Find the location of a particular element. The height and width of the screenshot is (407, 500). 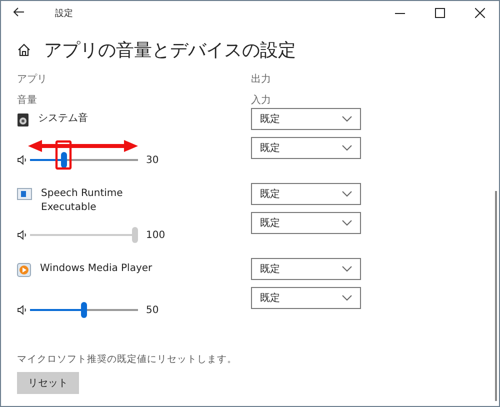

volume-value: 100 is located at coordinates (156, 235).